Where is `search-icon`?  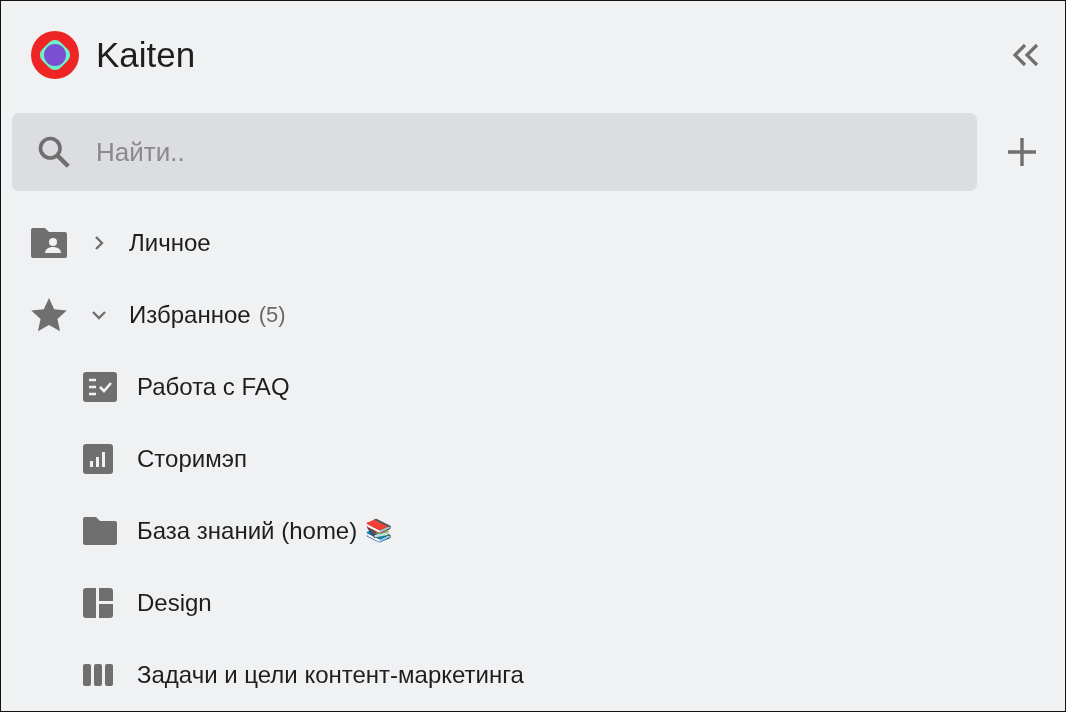 search-icon is located at coordinates (54, 152).